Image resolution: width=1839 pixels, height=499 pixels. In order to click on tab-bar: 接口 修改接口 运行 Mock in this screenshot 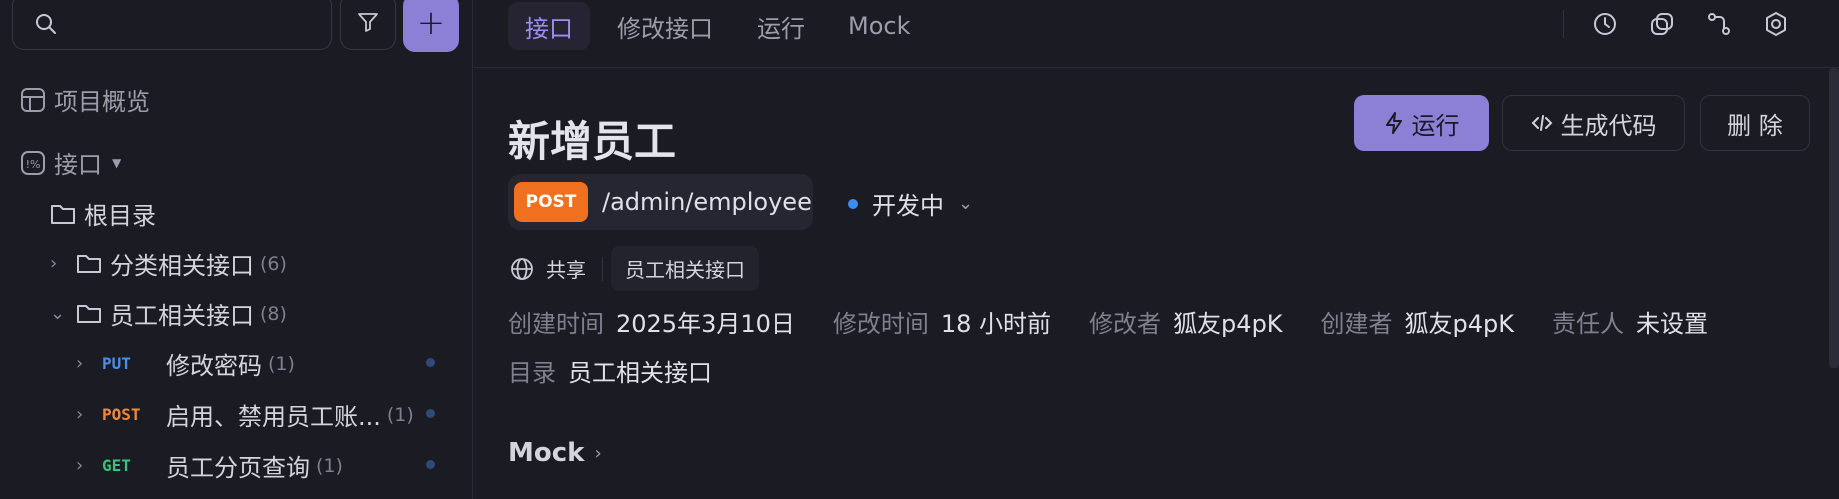, I will do `click(1156, 34)`.